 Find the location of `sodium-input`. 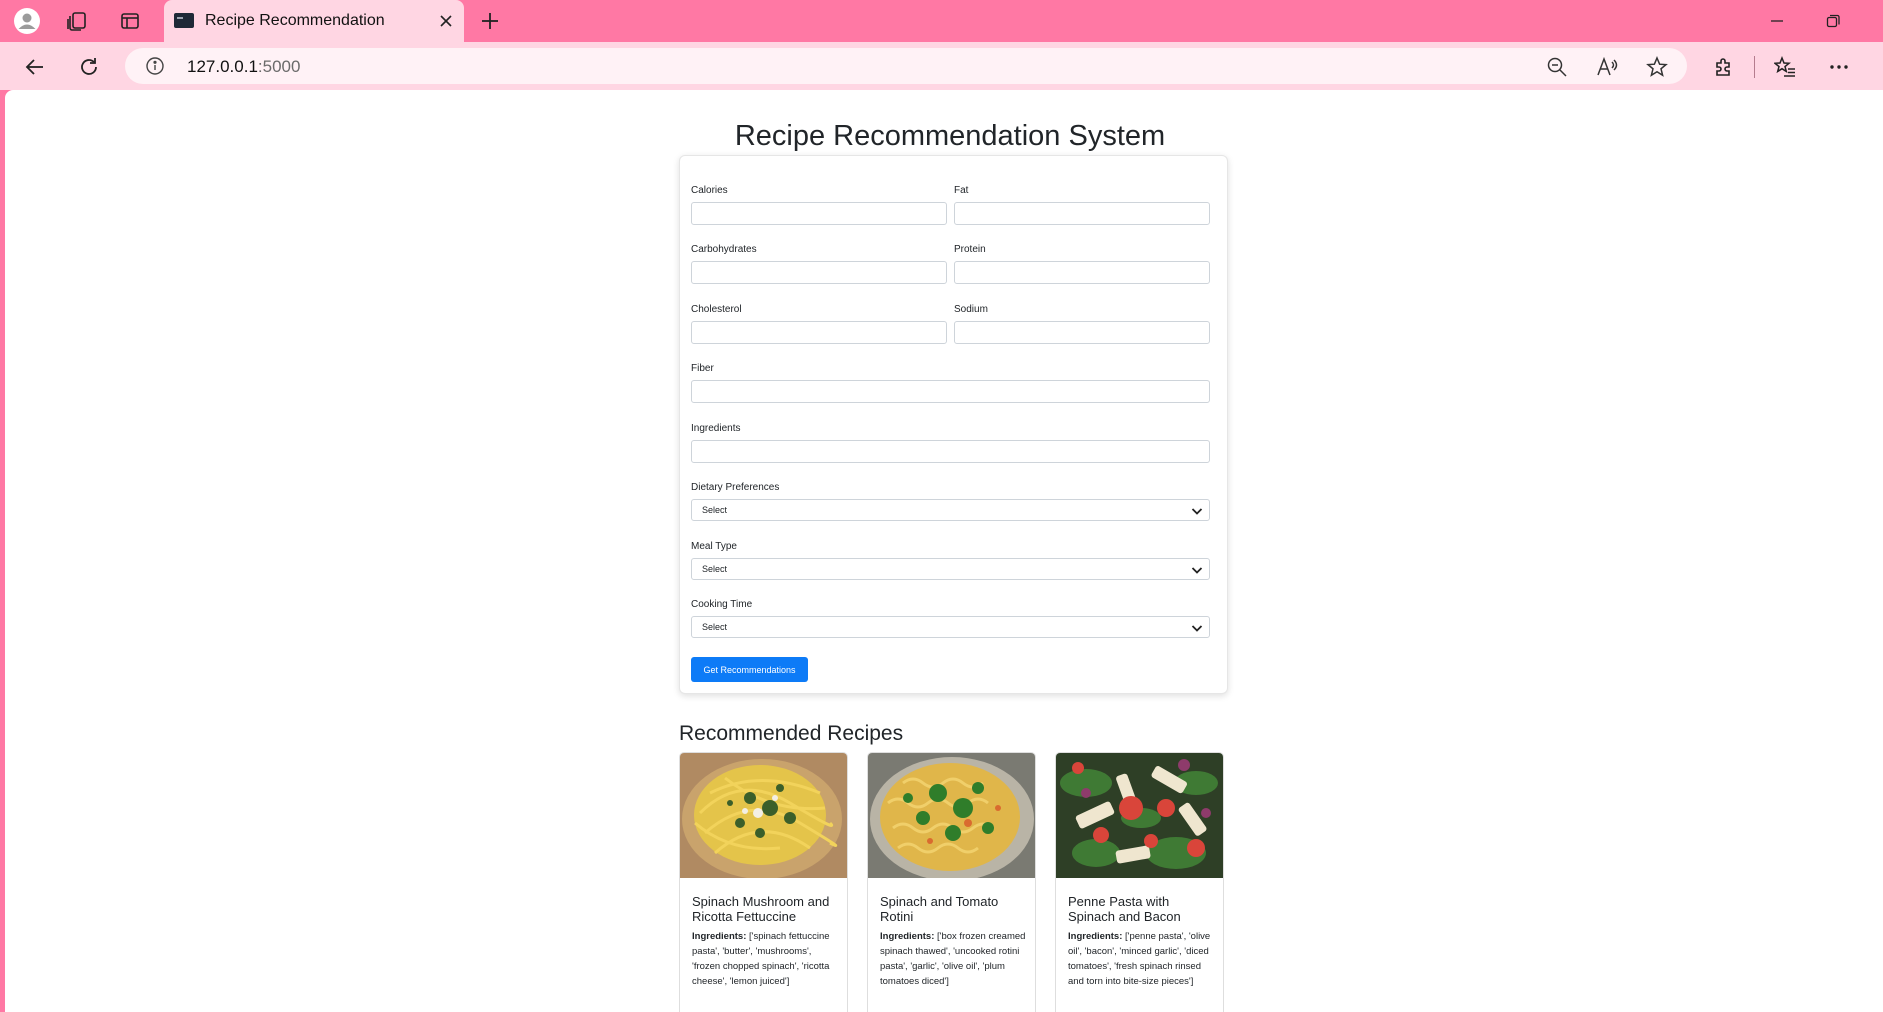

sodium-input is located at coordinates (1082, 332).